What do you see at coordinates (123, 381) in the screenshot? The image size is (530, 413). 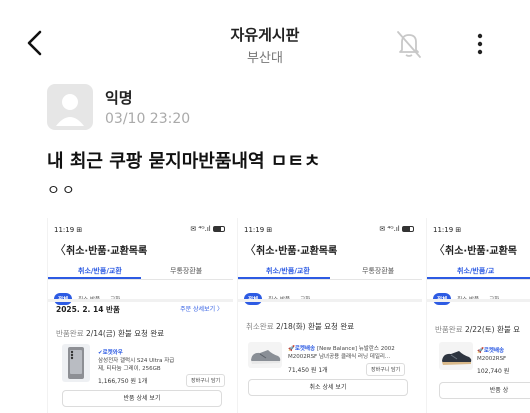 I see `product-price: 1,166,750 원 1개` at bounding box center [123, 381].